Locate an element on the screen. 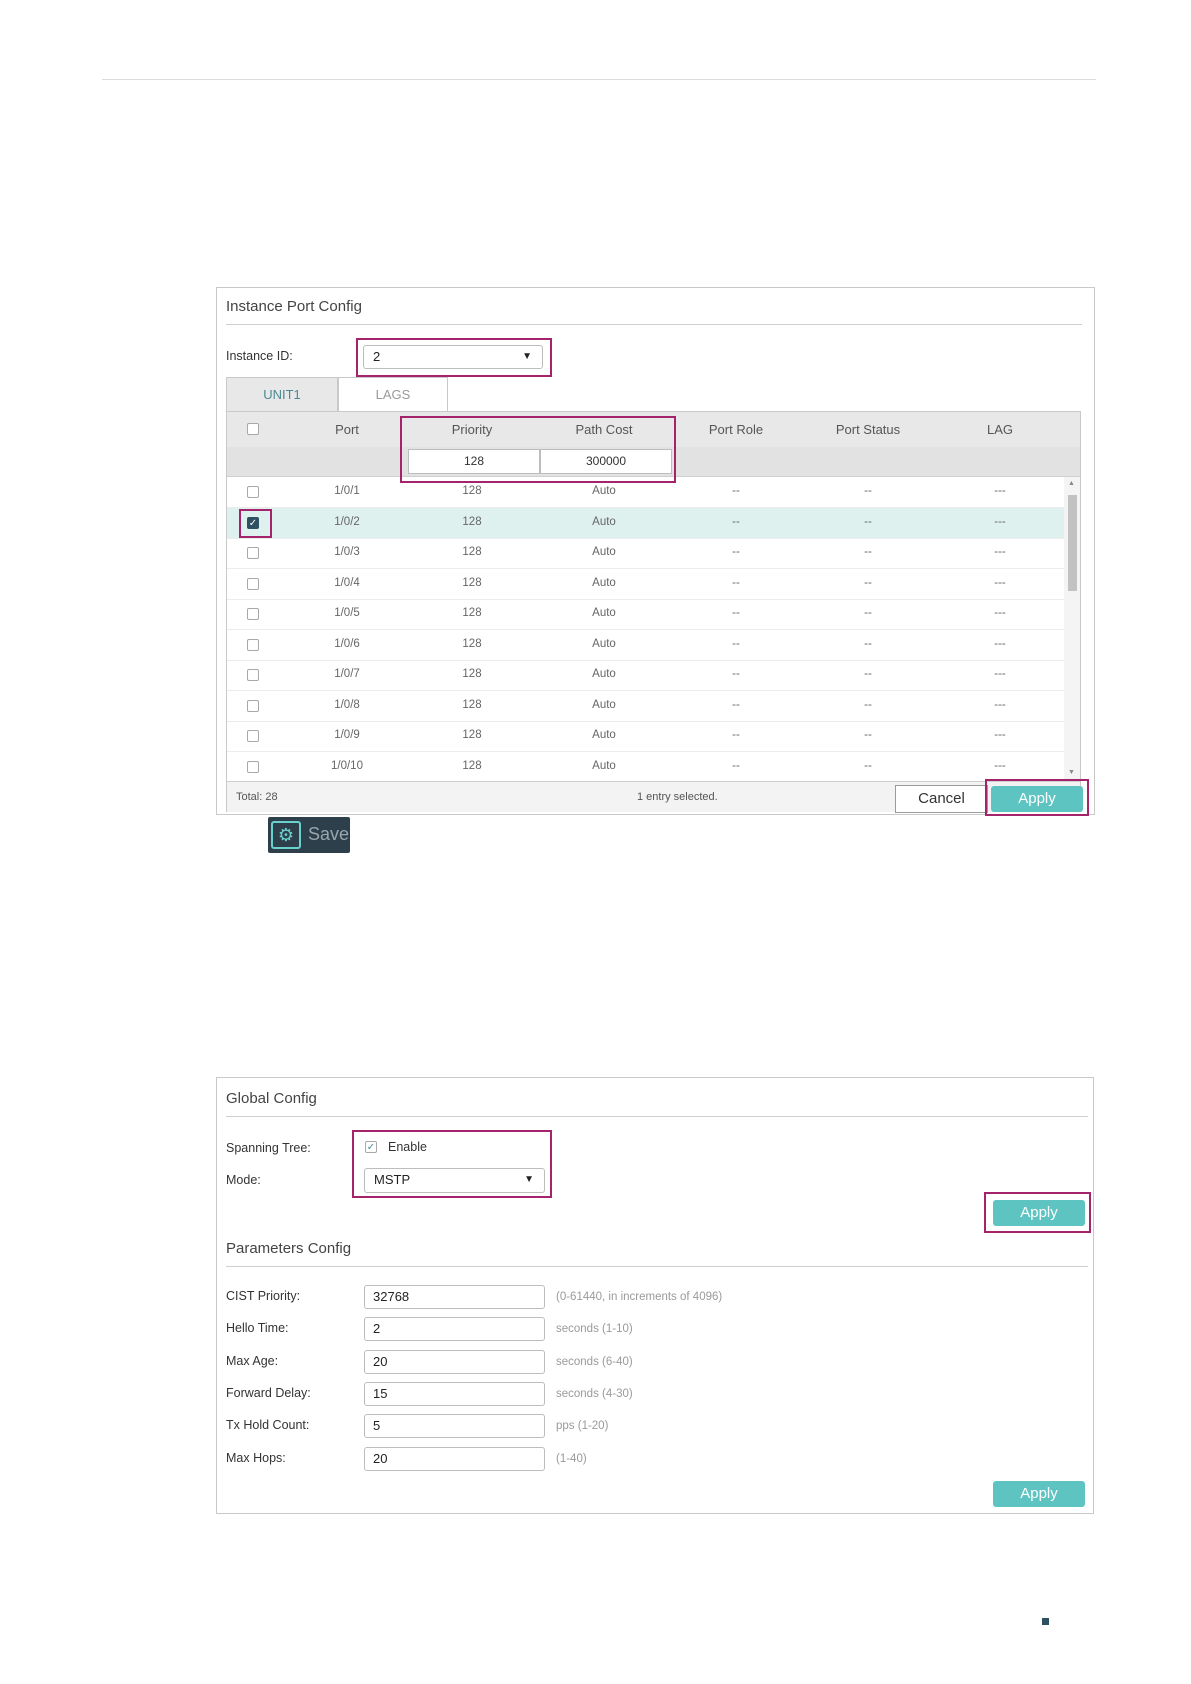  global-apply-button: Apply is located at coordinates (1039, 1213).